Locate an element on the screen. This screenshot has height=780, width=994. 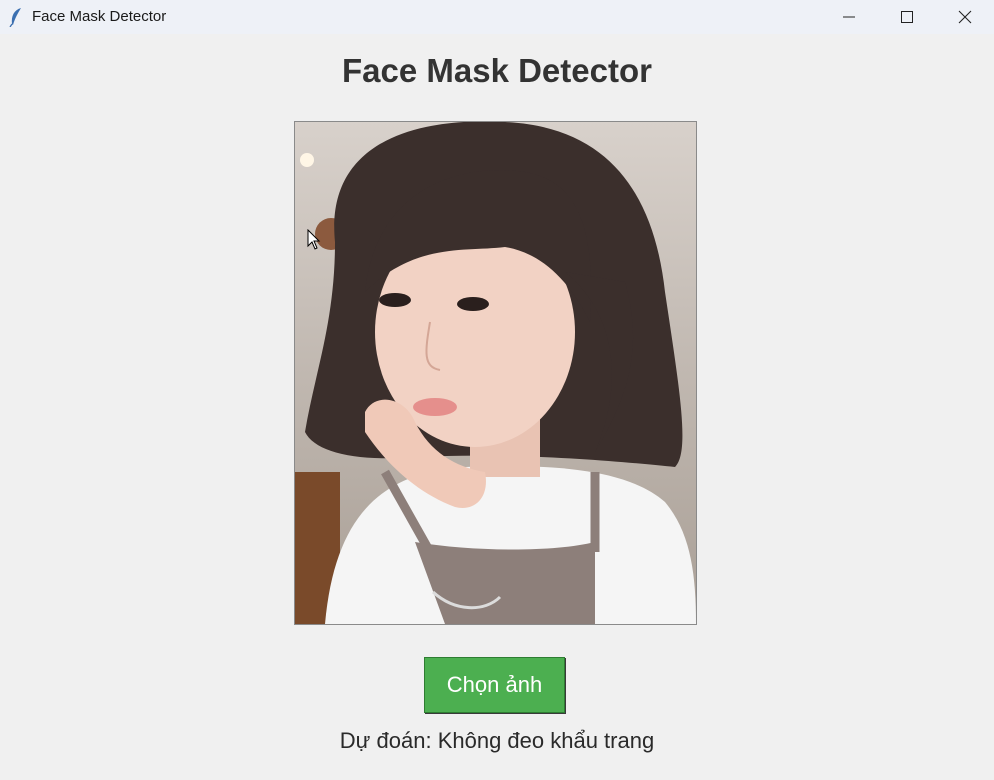
maximize-icon is located at coordinates (907, 17).